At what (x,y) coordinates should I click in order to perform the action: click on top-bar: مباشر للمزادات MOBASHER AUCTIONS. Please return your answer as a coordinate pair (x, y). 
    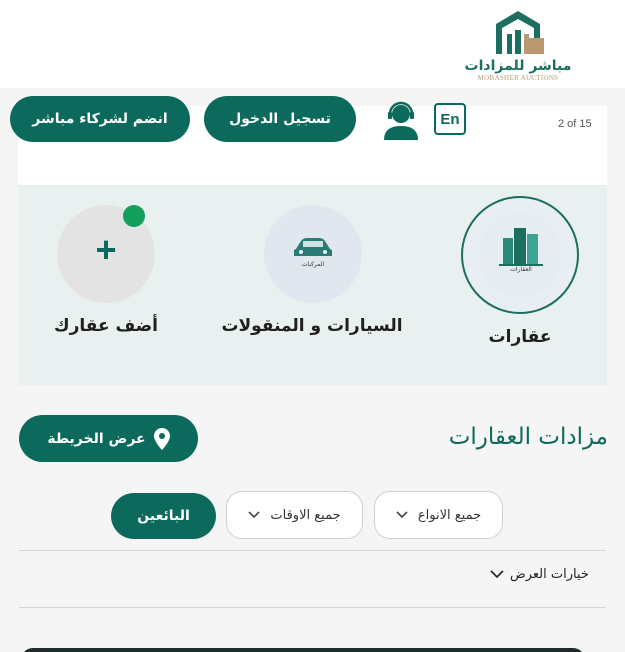
    Looking at the image, I should click on (312, 44).